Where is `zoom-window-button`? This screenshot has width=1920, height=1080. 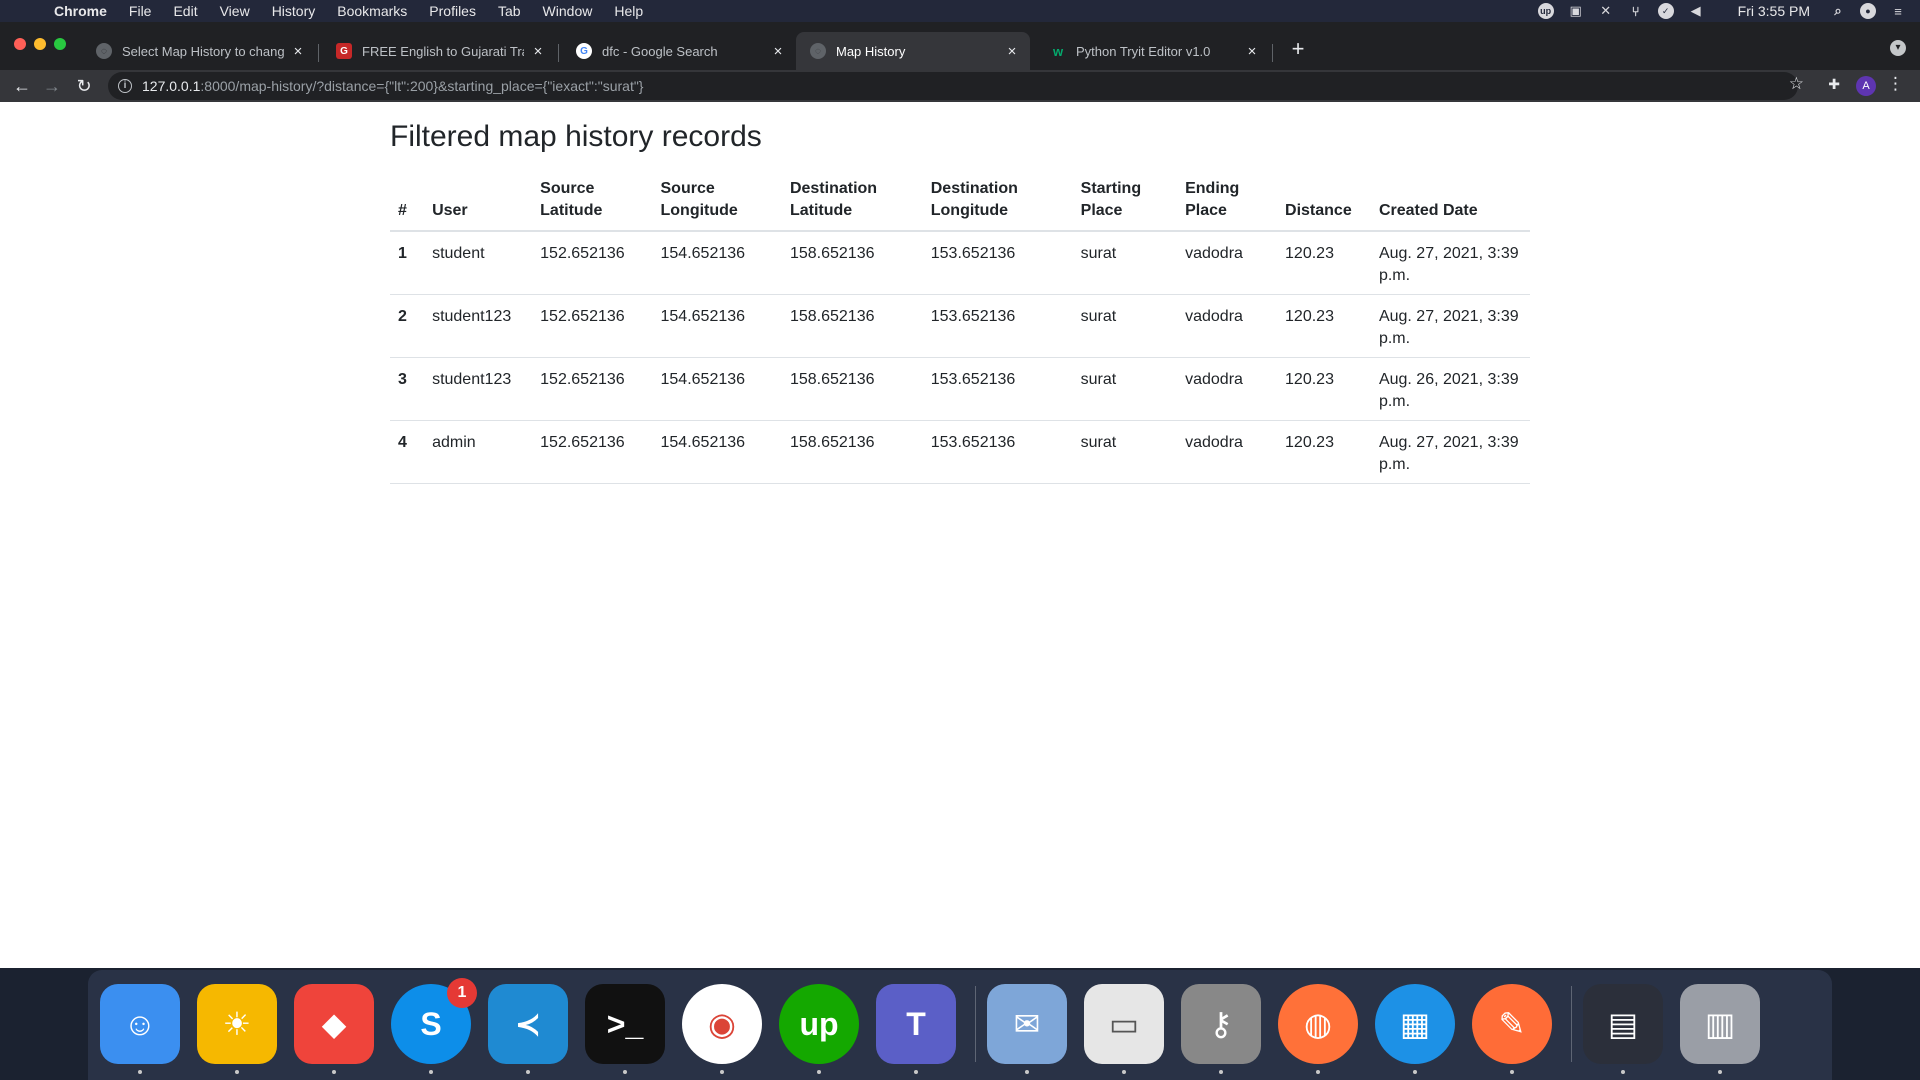
zoom-window-button is located at coordinates (60, 44).